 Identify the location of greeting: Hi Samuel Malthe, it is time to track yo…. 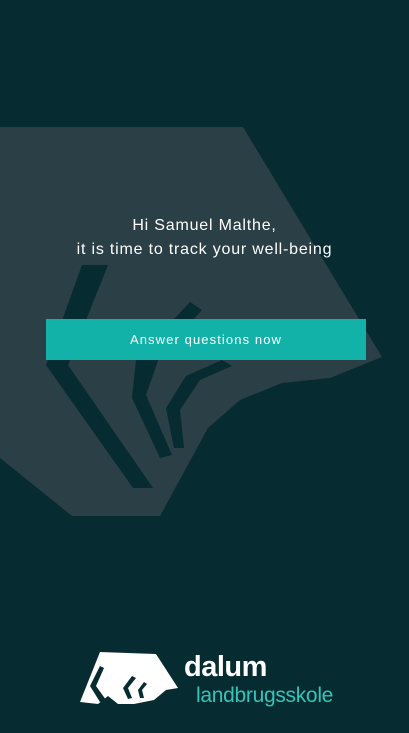
(204, 238).